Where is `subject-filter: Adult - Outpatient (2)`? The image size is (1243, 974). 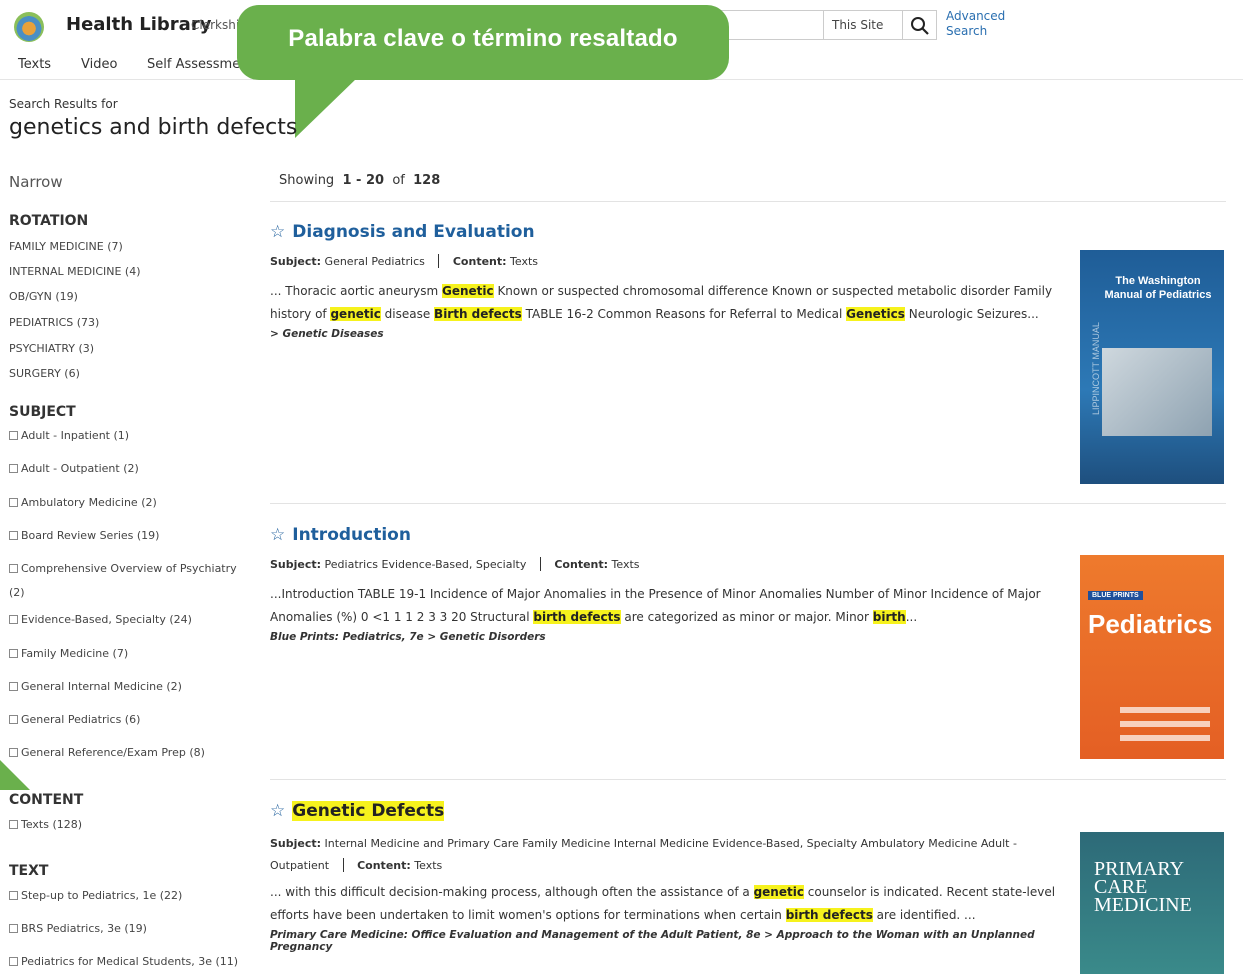
subject-filter: Adult - Outpatient (2) is located at coordinates (129, 469).